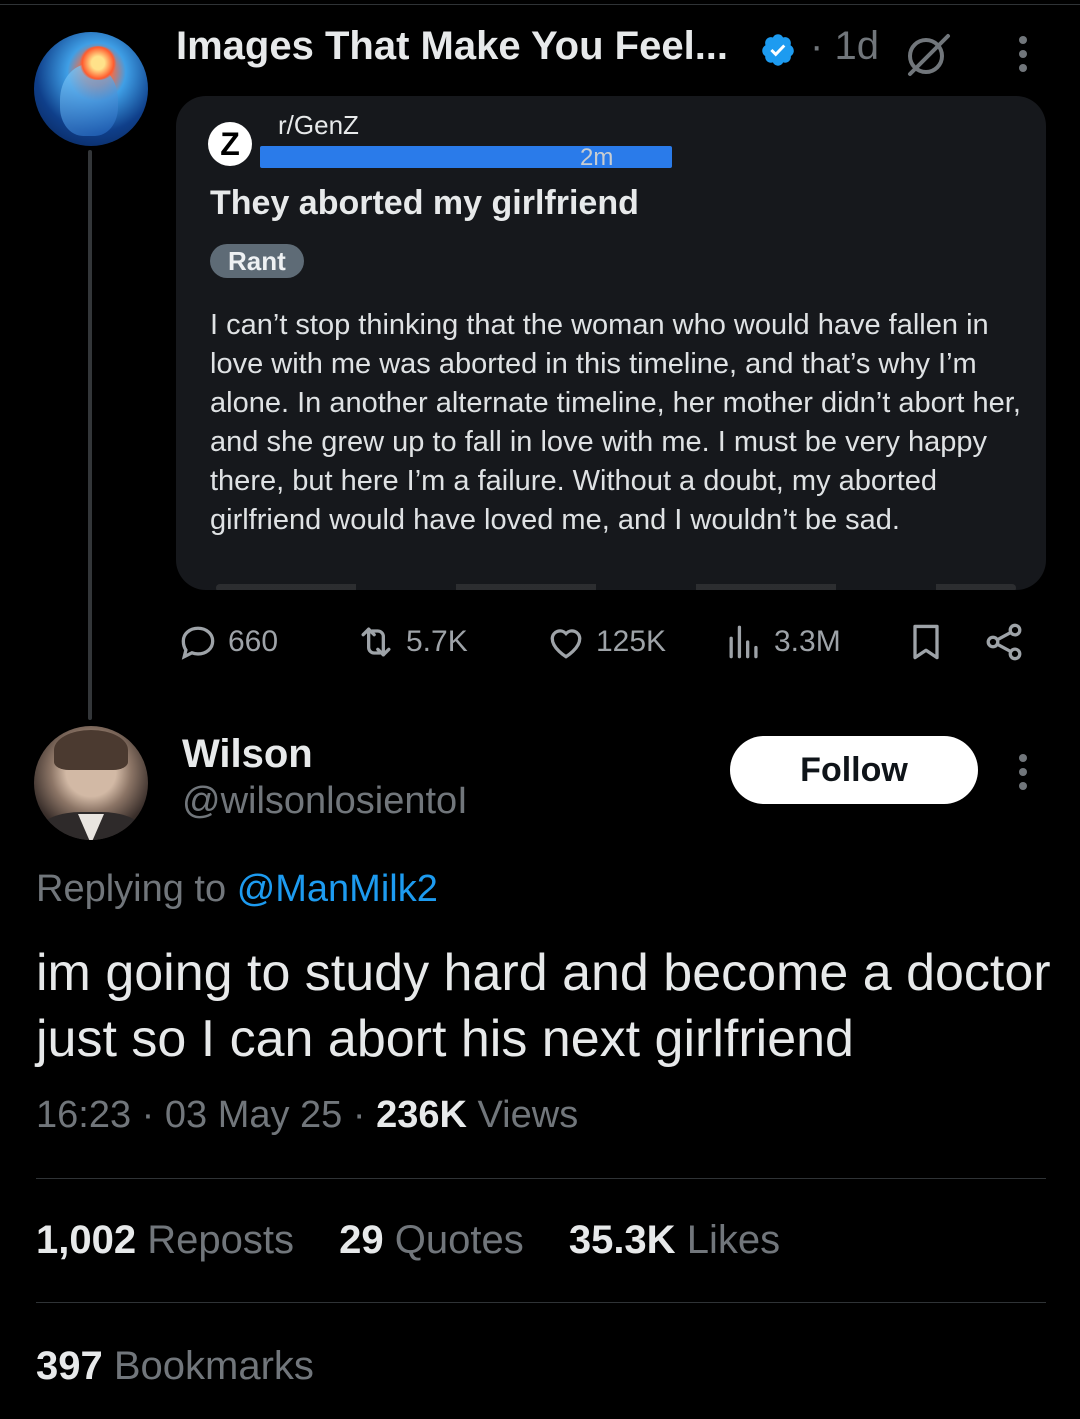 The width and height of the screenshot is (1080, 1419). What do you see at coordinates (90, 435) in the screenshot?
I see `thread-connector-line` at bounding box center [90, 435].